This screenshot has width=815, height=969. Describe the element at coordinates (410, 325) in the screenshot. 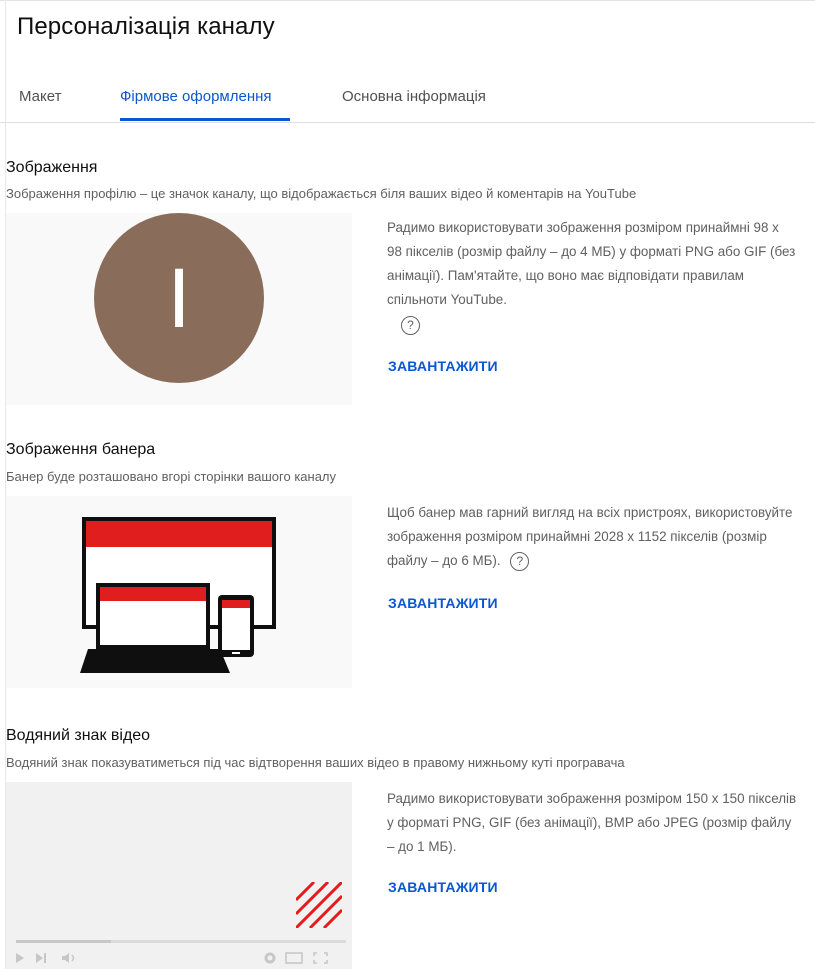

I see `picture-help-icon: ?` at that location.